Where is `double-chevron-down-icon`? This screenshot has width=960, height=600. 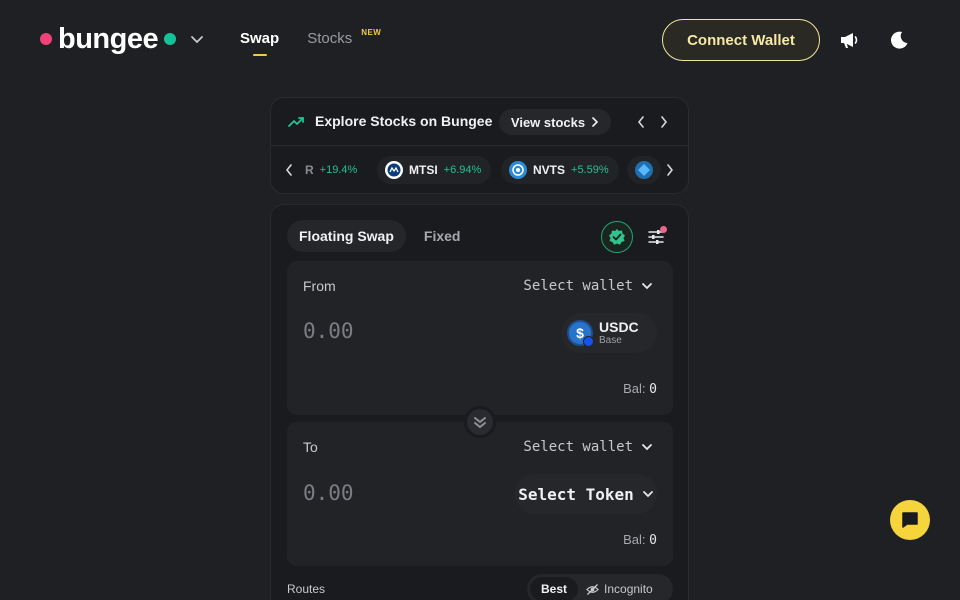
double-chevron-down-icon is located at coordinates (480, 423).